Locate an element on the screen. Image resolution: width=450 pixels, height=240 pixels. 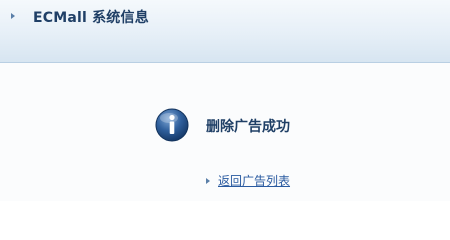
bullet-arrow-icon is located at coordinates (13, 16).